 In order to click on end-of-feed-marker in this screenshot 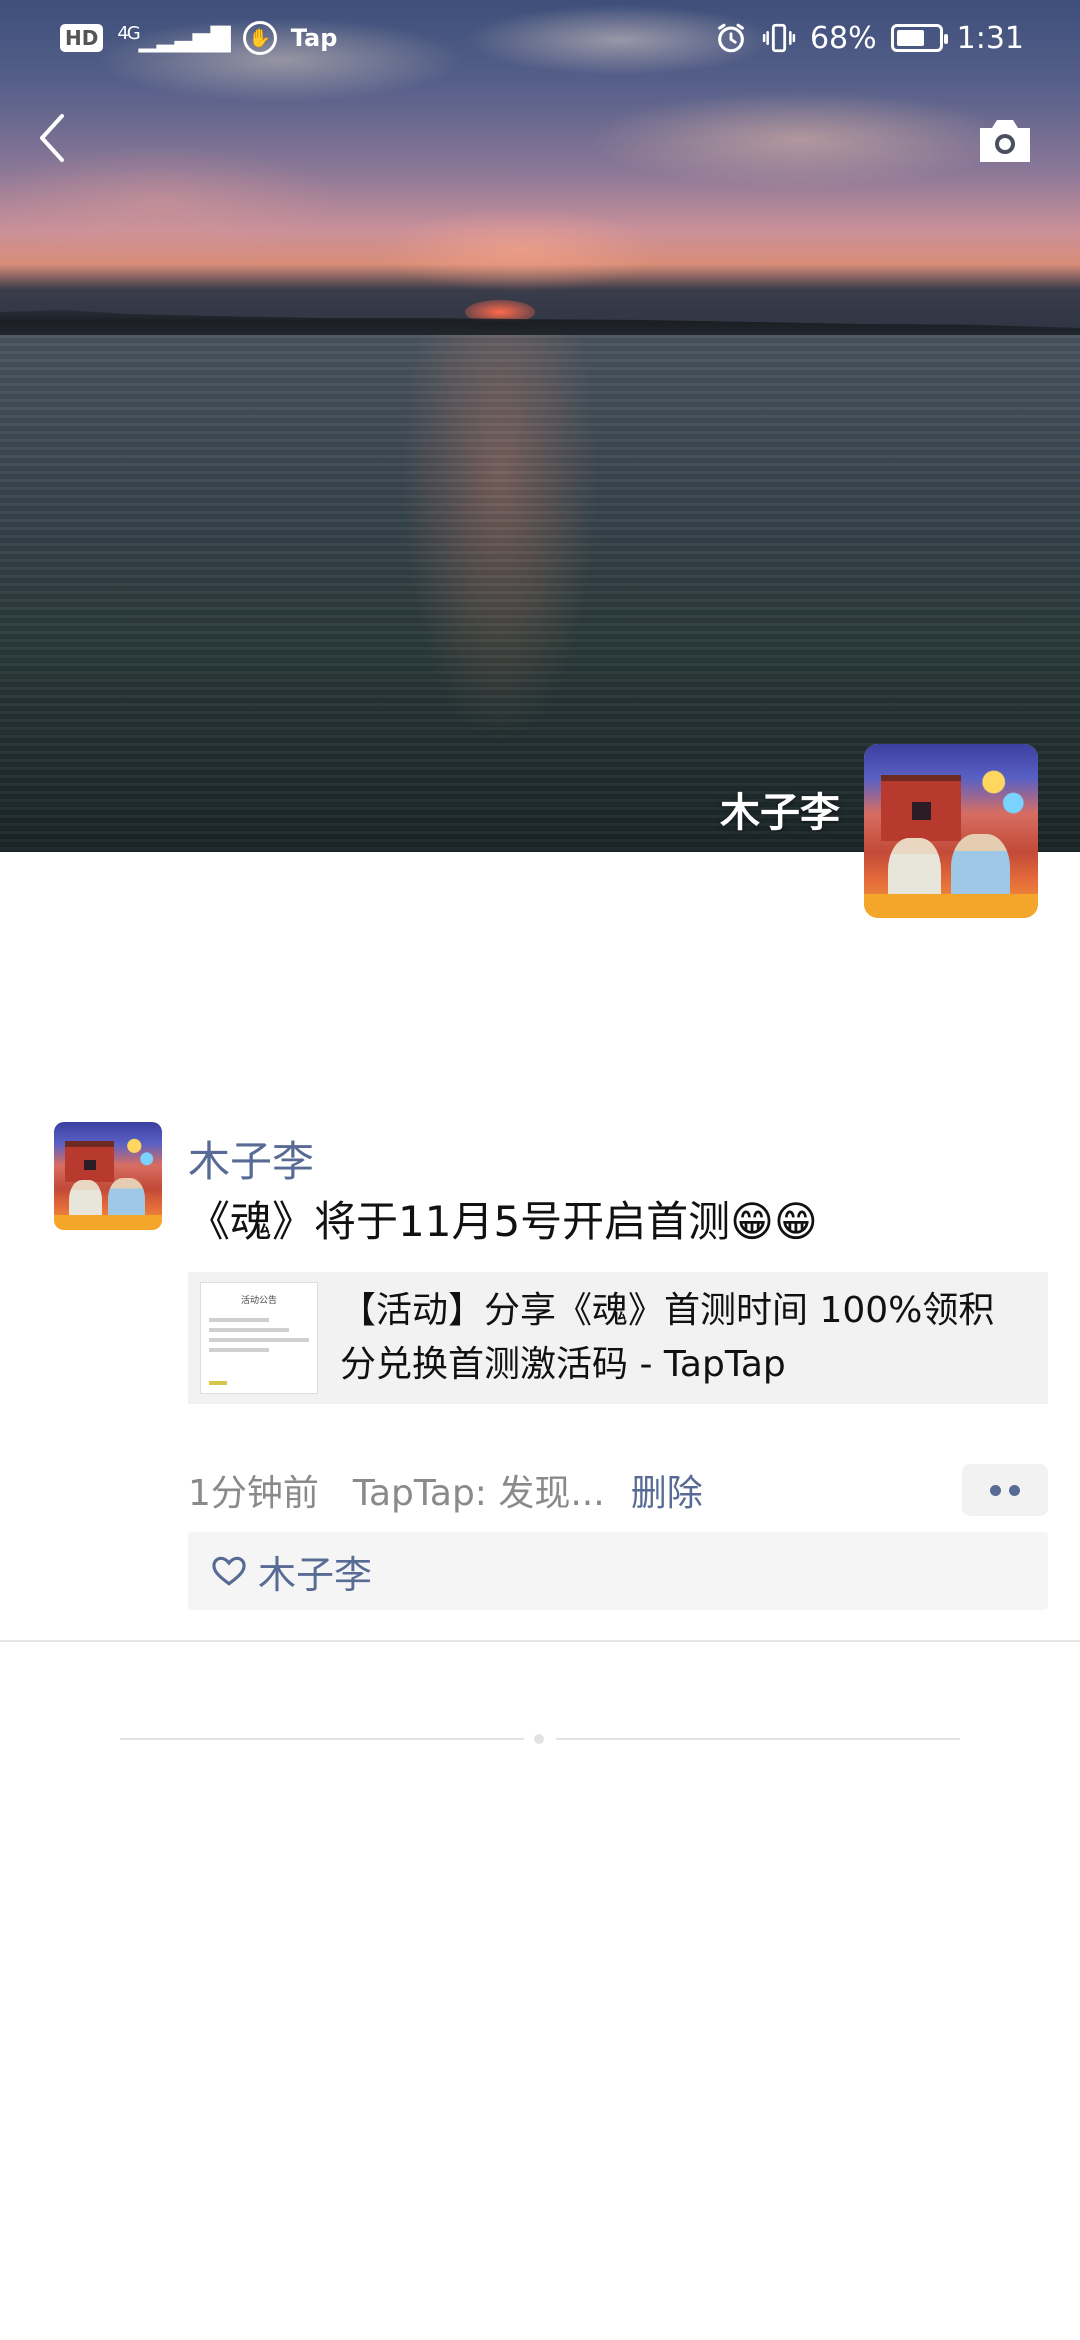, I will do `click(540, 1739)`.